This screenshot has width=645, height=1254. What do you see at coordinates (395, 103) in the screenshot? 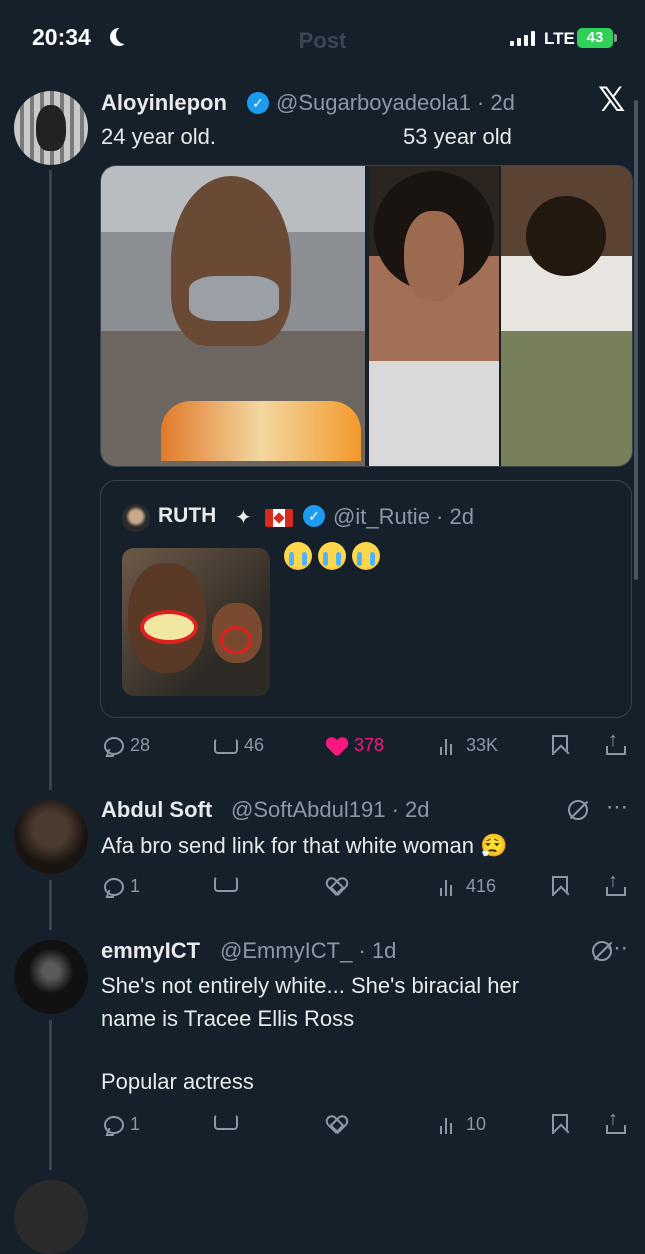
I see `author-handle: @Sugarboyadeola1 · 2d` at bounding box center [395, 103].